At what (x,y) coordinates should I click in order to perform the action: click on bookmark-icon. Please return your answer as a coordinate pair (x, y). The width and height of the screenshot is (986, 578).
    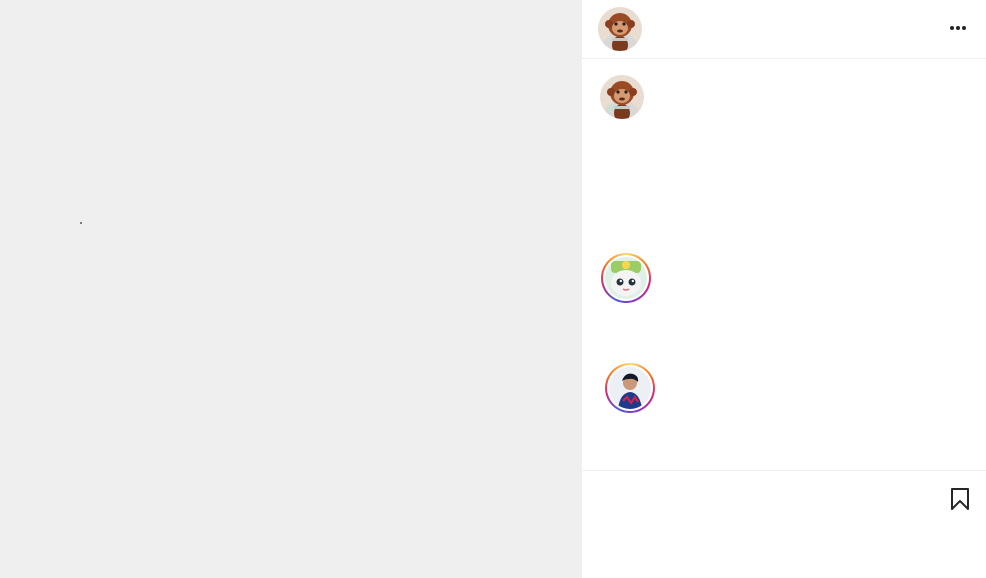
    Looking at the image, I should click on (960, 499).